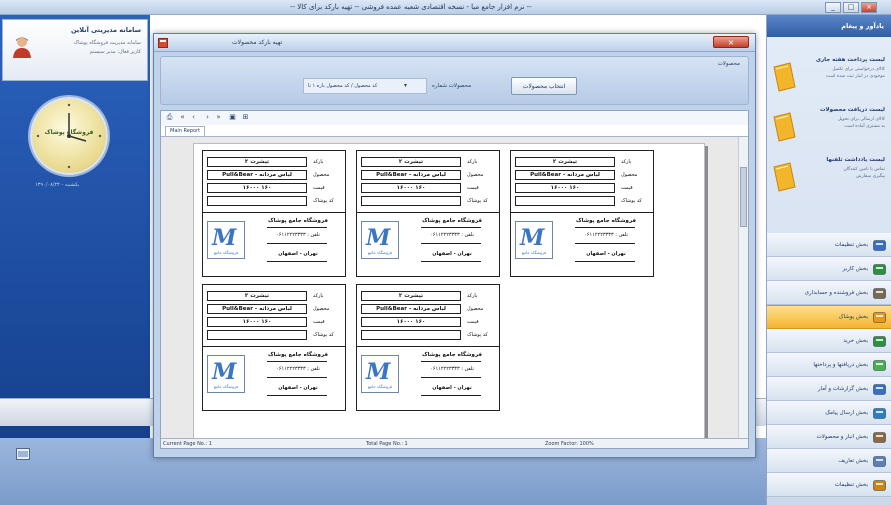  I want to click on range-select: کد محصول / کد محصول بازه ۱ تا ▾, so click(365, 86).